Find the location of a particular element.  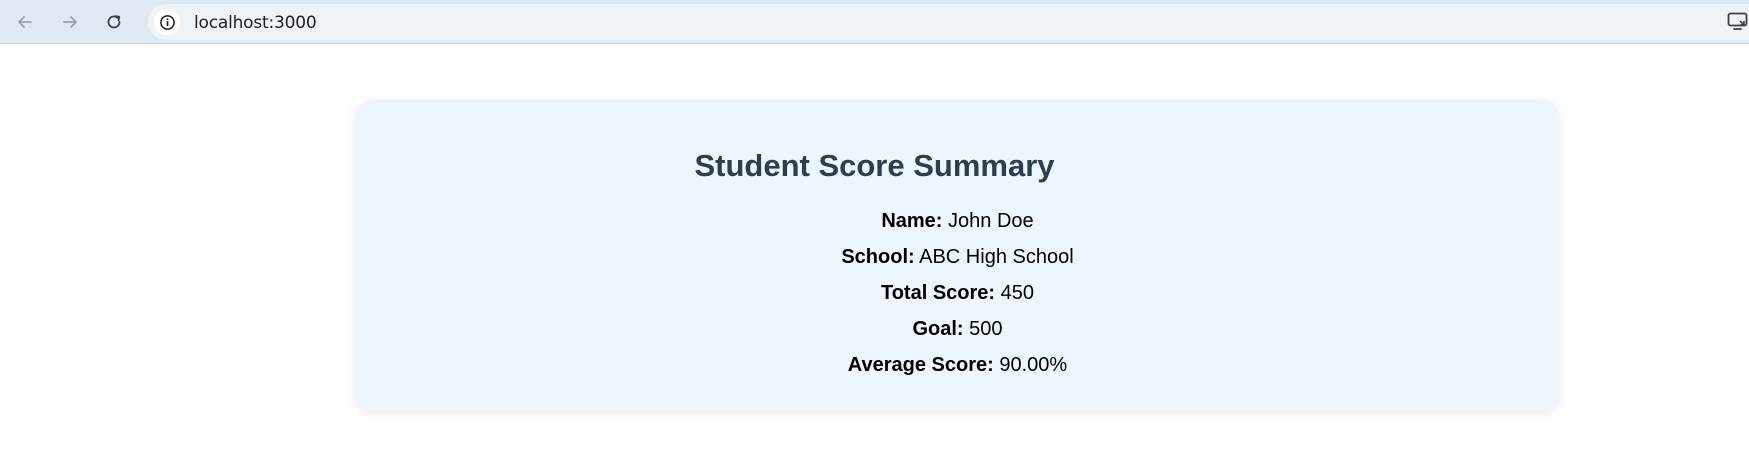

arrow-right-icon is located at coordinates (70, 22).